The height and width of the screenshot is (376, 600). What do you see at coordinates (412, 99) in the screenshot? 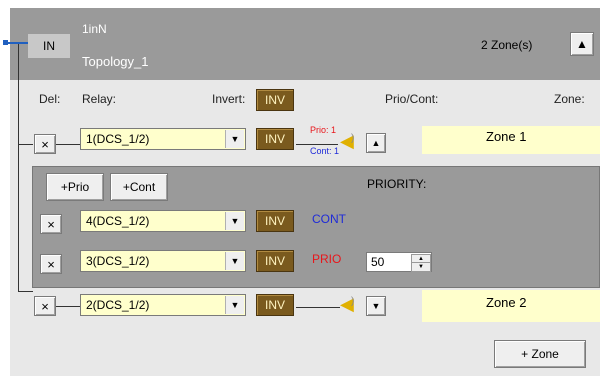
I see `header-prio-cont: Prio/Cont:` at bounding box center [412, 99].